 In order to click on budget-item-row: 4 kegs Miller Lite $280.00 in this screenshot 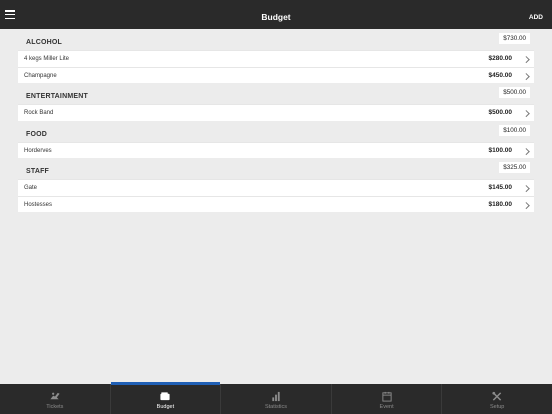, I will do `click(276, 58)`.